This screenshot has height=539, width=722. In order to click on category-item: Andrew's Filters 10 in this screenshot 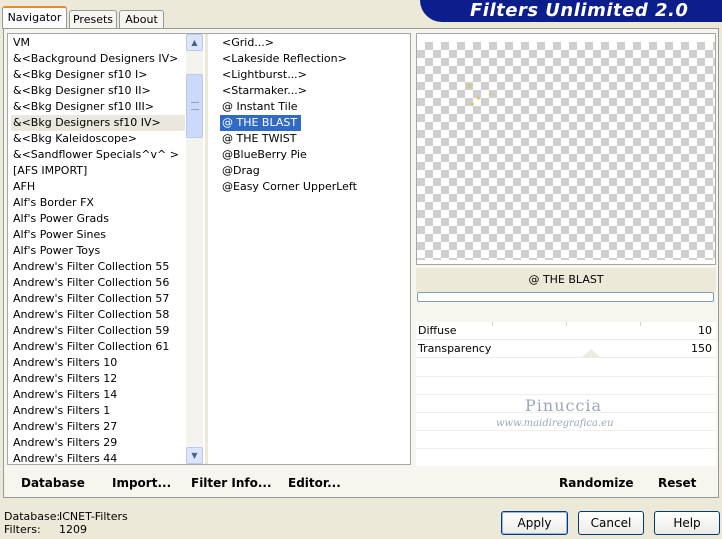, I will do `click(98, 363)`.